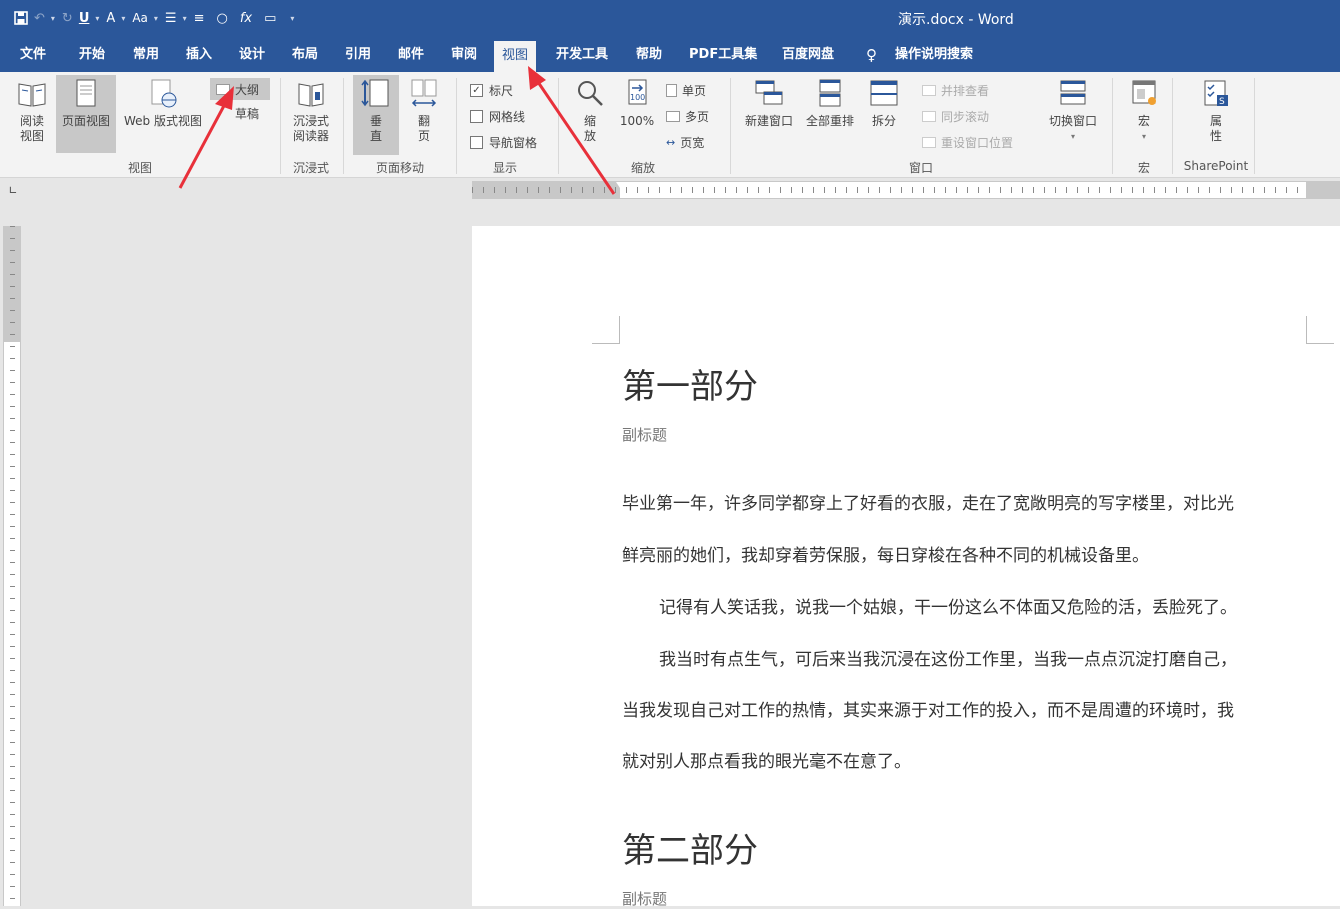 This screenshot has height=909, width=1340. Describe the element at coordinates (883, 121) in the screenshot. I see `split-label: 拆分` at that location.